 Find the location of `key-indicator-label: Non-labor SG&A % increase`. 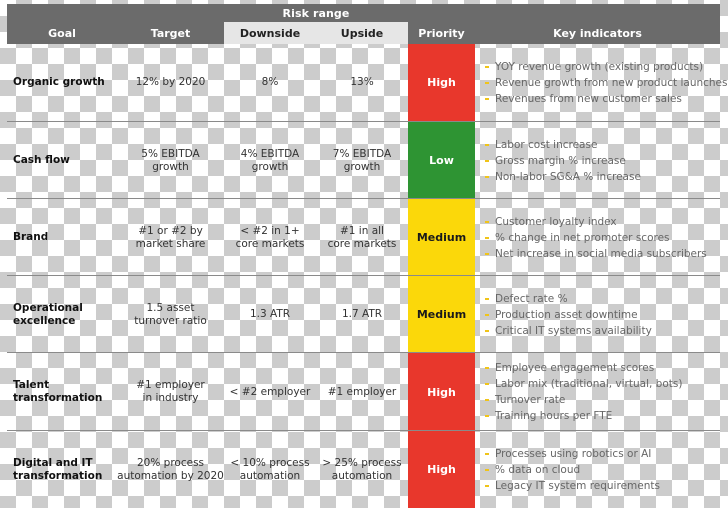

key-indicator-label: Non-labor SG&A % increase is located at coordinates (568, 176).